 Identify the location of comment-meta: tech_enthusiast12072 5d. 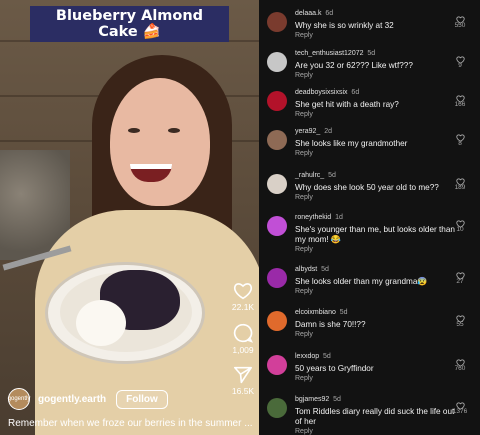
(335, 53).